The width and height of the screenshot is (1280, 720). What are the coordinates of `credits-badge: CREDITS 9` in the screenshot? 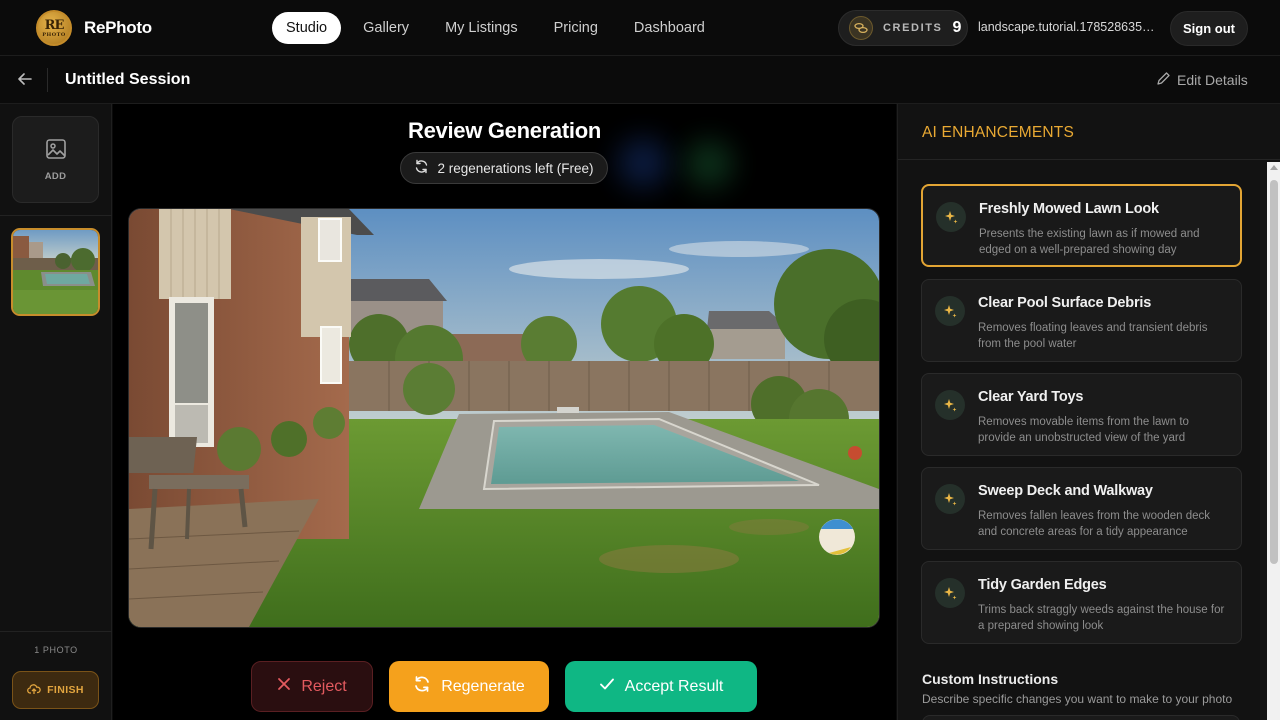 It's located at (903, 28).